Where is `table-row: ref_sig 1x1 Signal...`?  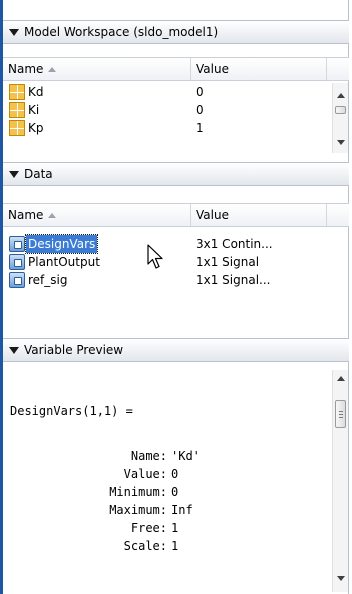
table-row: ref_sig 1x1 Signal... is located at coordinates (176, 280).